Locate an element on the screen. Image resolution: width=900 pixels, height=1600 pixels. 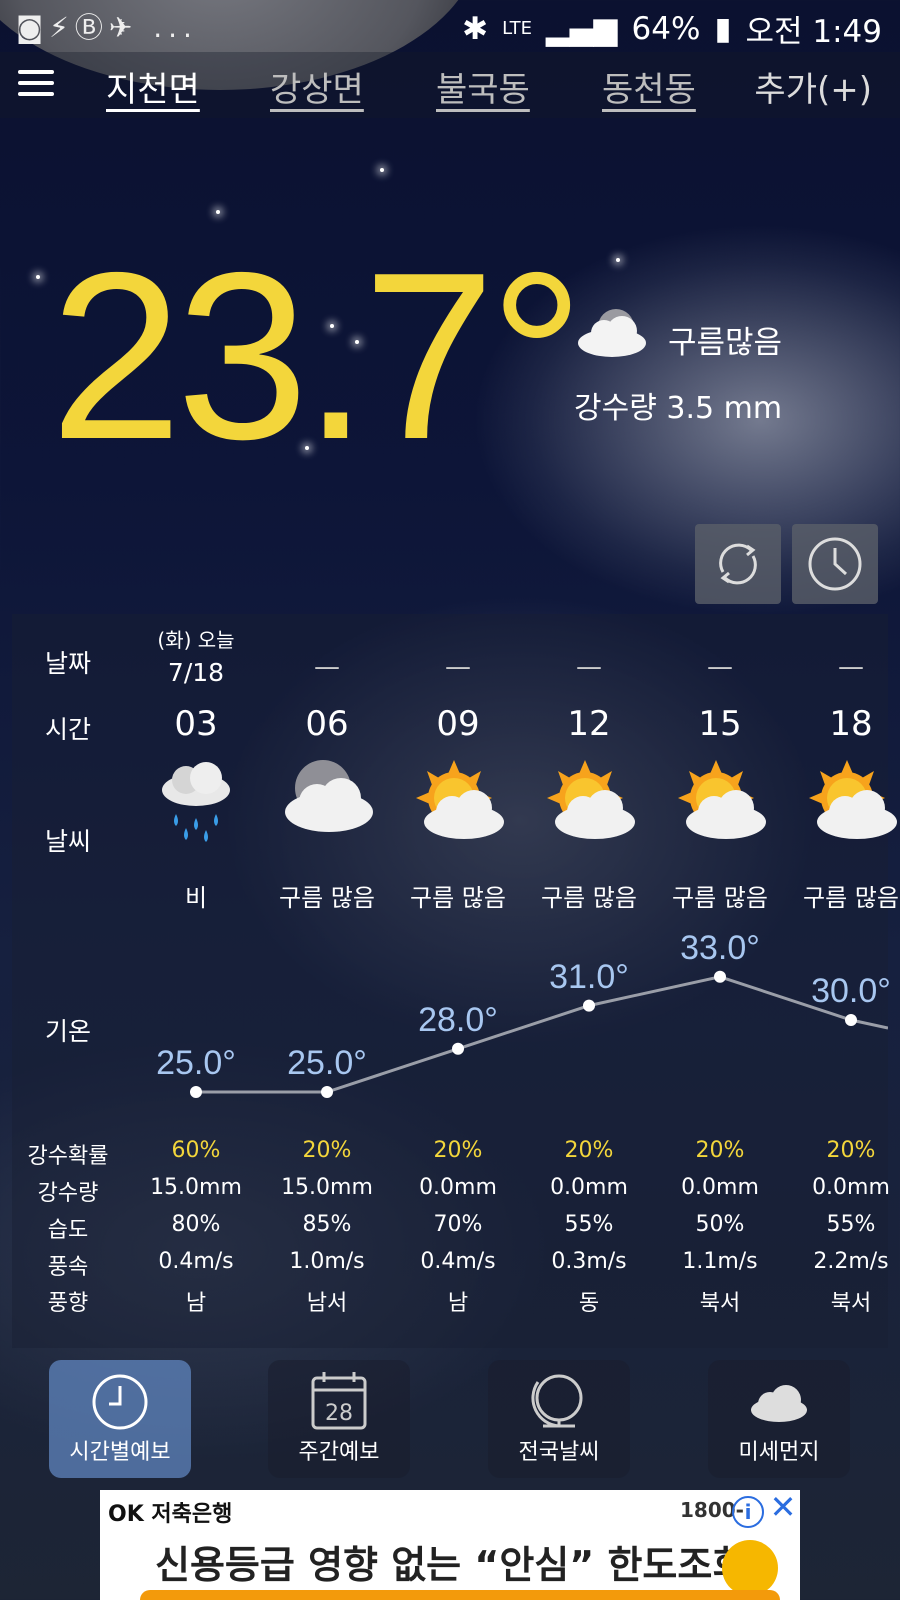
menu-icon is located at coordinates (36, 85).